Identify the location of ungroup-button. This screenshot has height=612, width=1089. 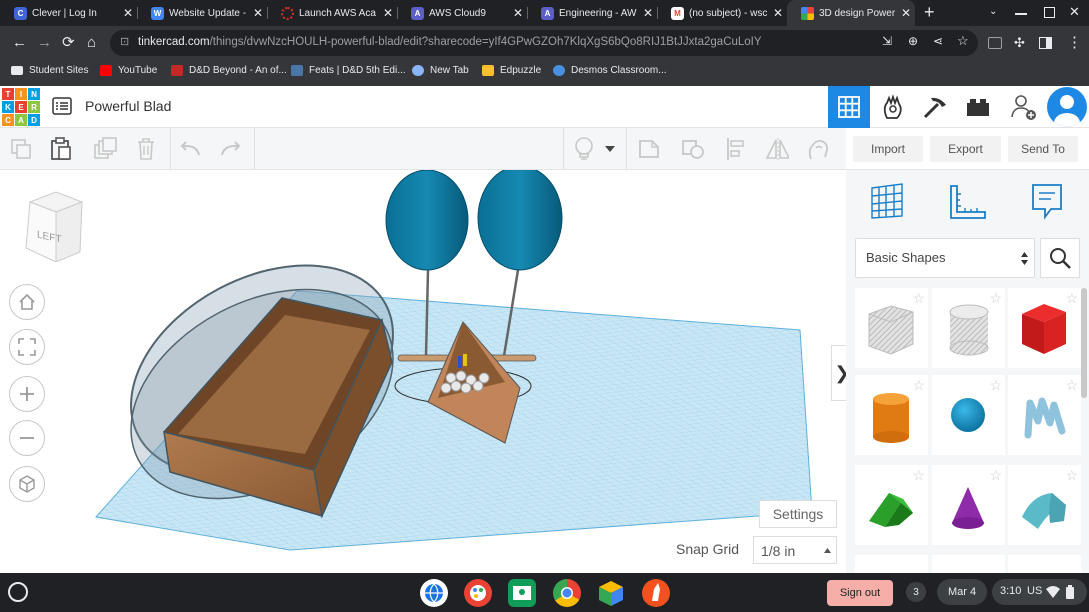
(693, 149).